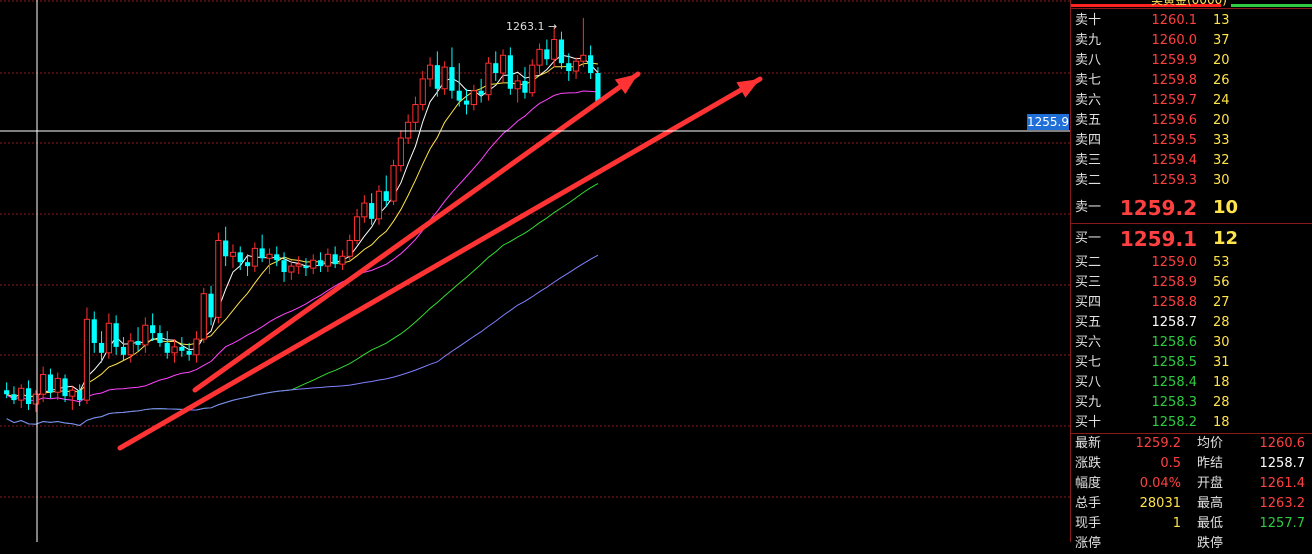  Describe the element at coordinates (1221, 100) in the screenshot. I see `level-volume: 24` at that location.